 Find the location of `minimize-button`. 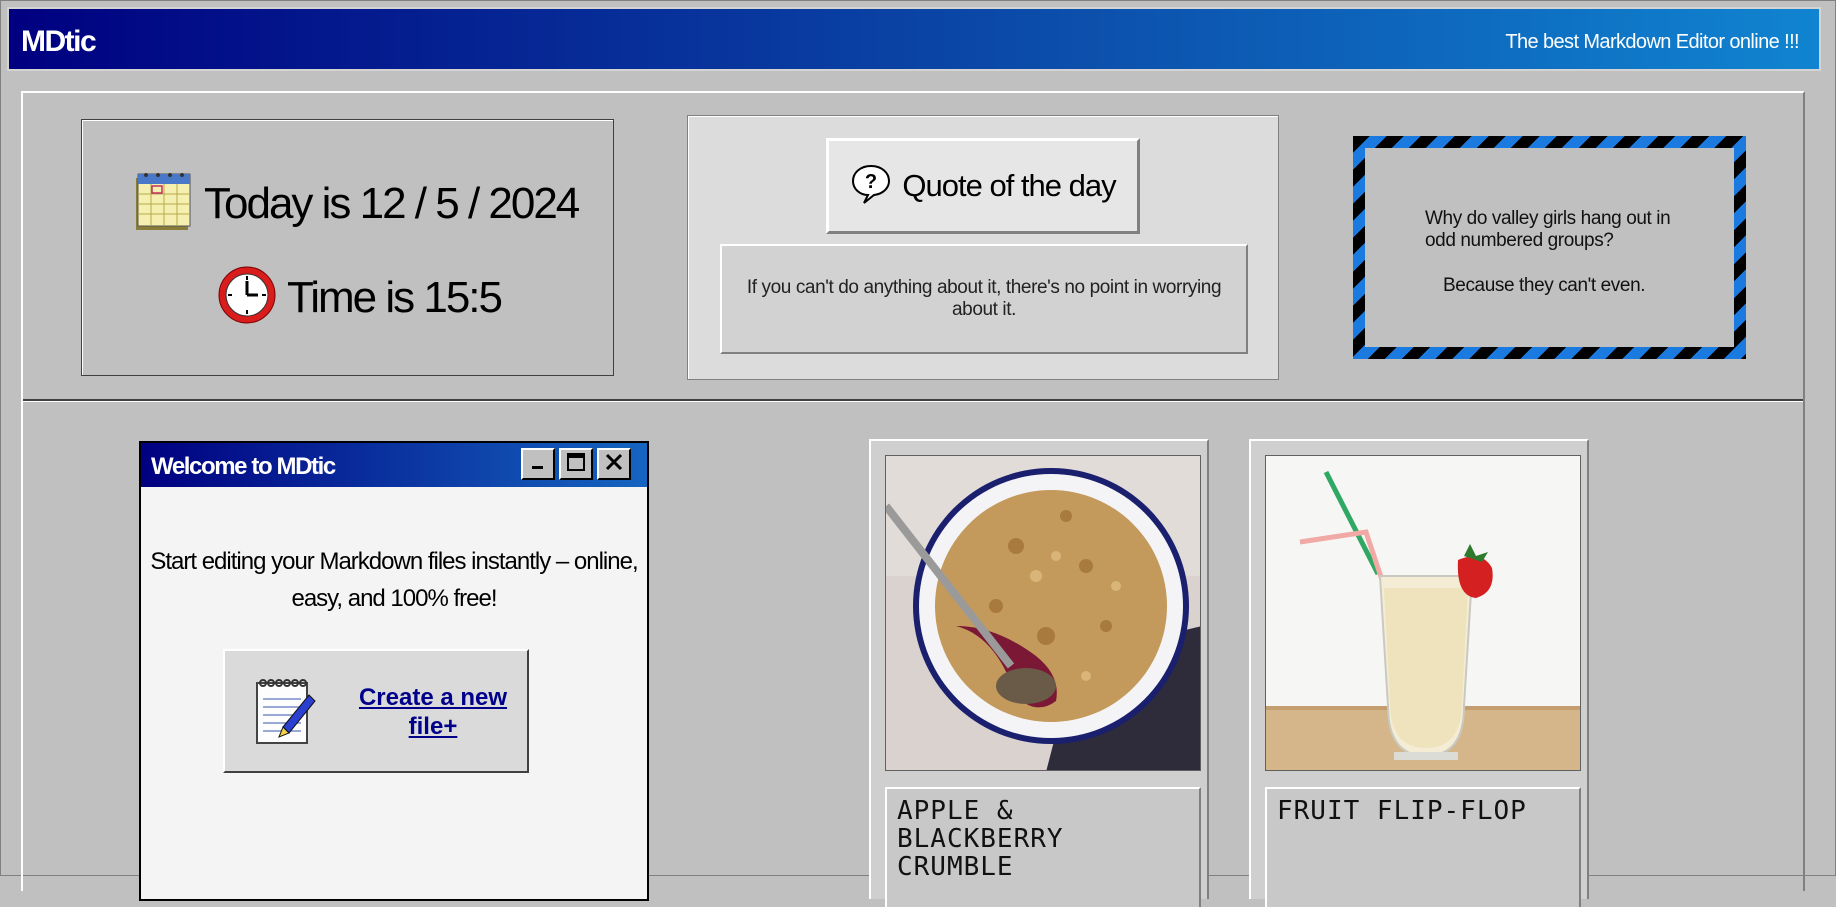

minimize-button is located at coordinates (538, 464).